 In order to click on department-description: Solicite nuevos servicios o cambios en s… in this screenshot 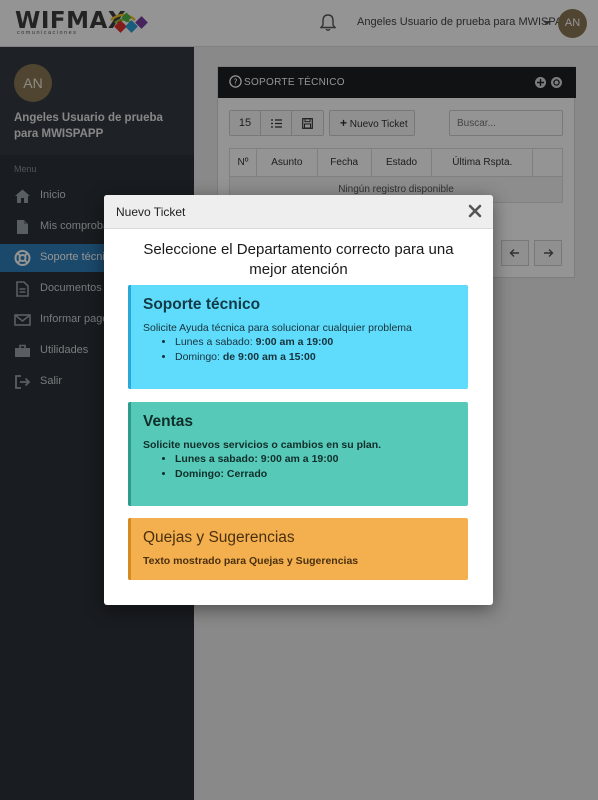, I will do `click(262, 445)`.